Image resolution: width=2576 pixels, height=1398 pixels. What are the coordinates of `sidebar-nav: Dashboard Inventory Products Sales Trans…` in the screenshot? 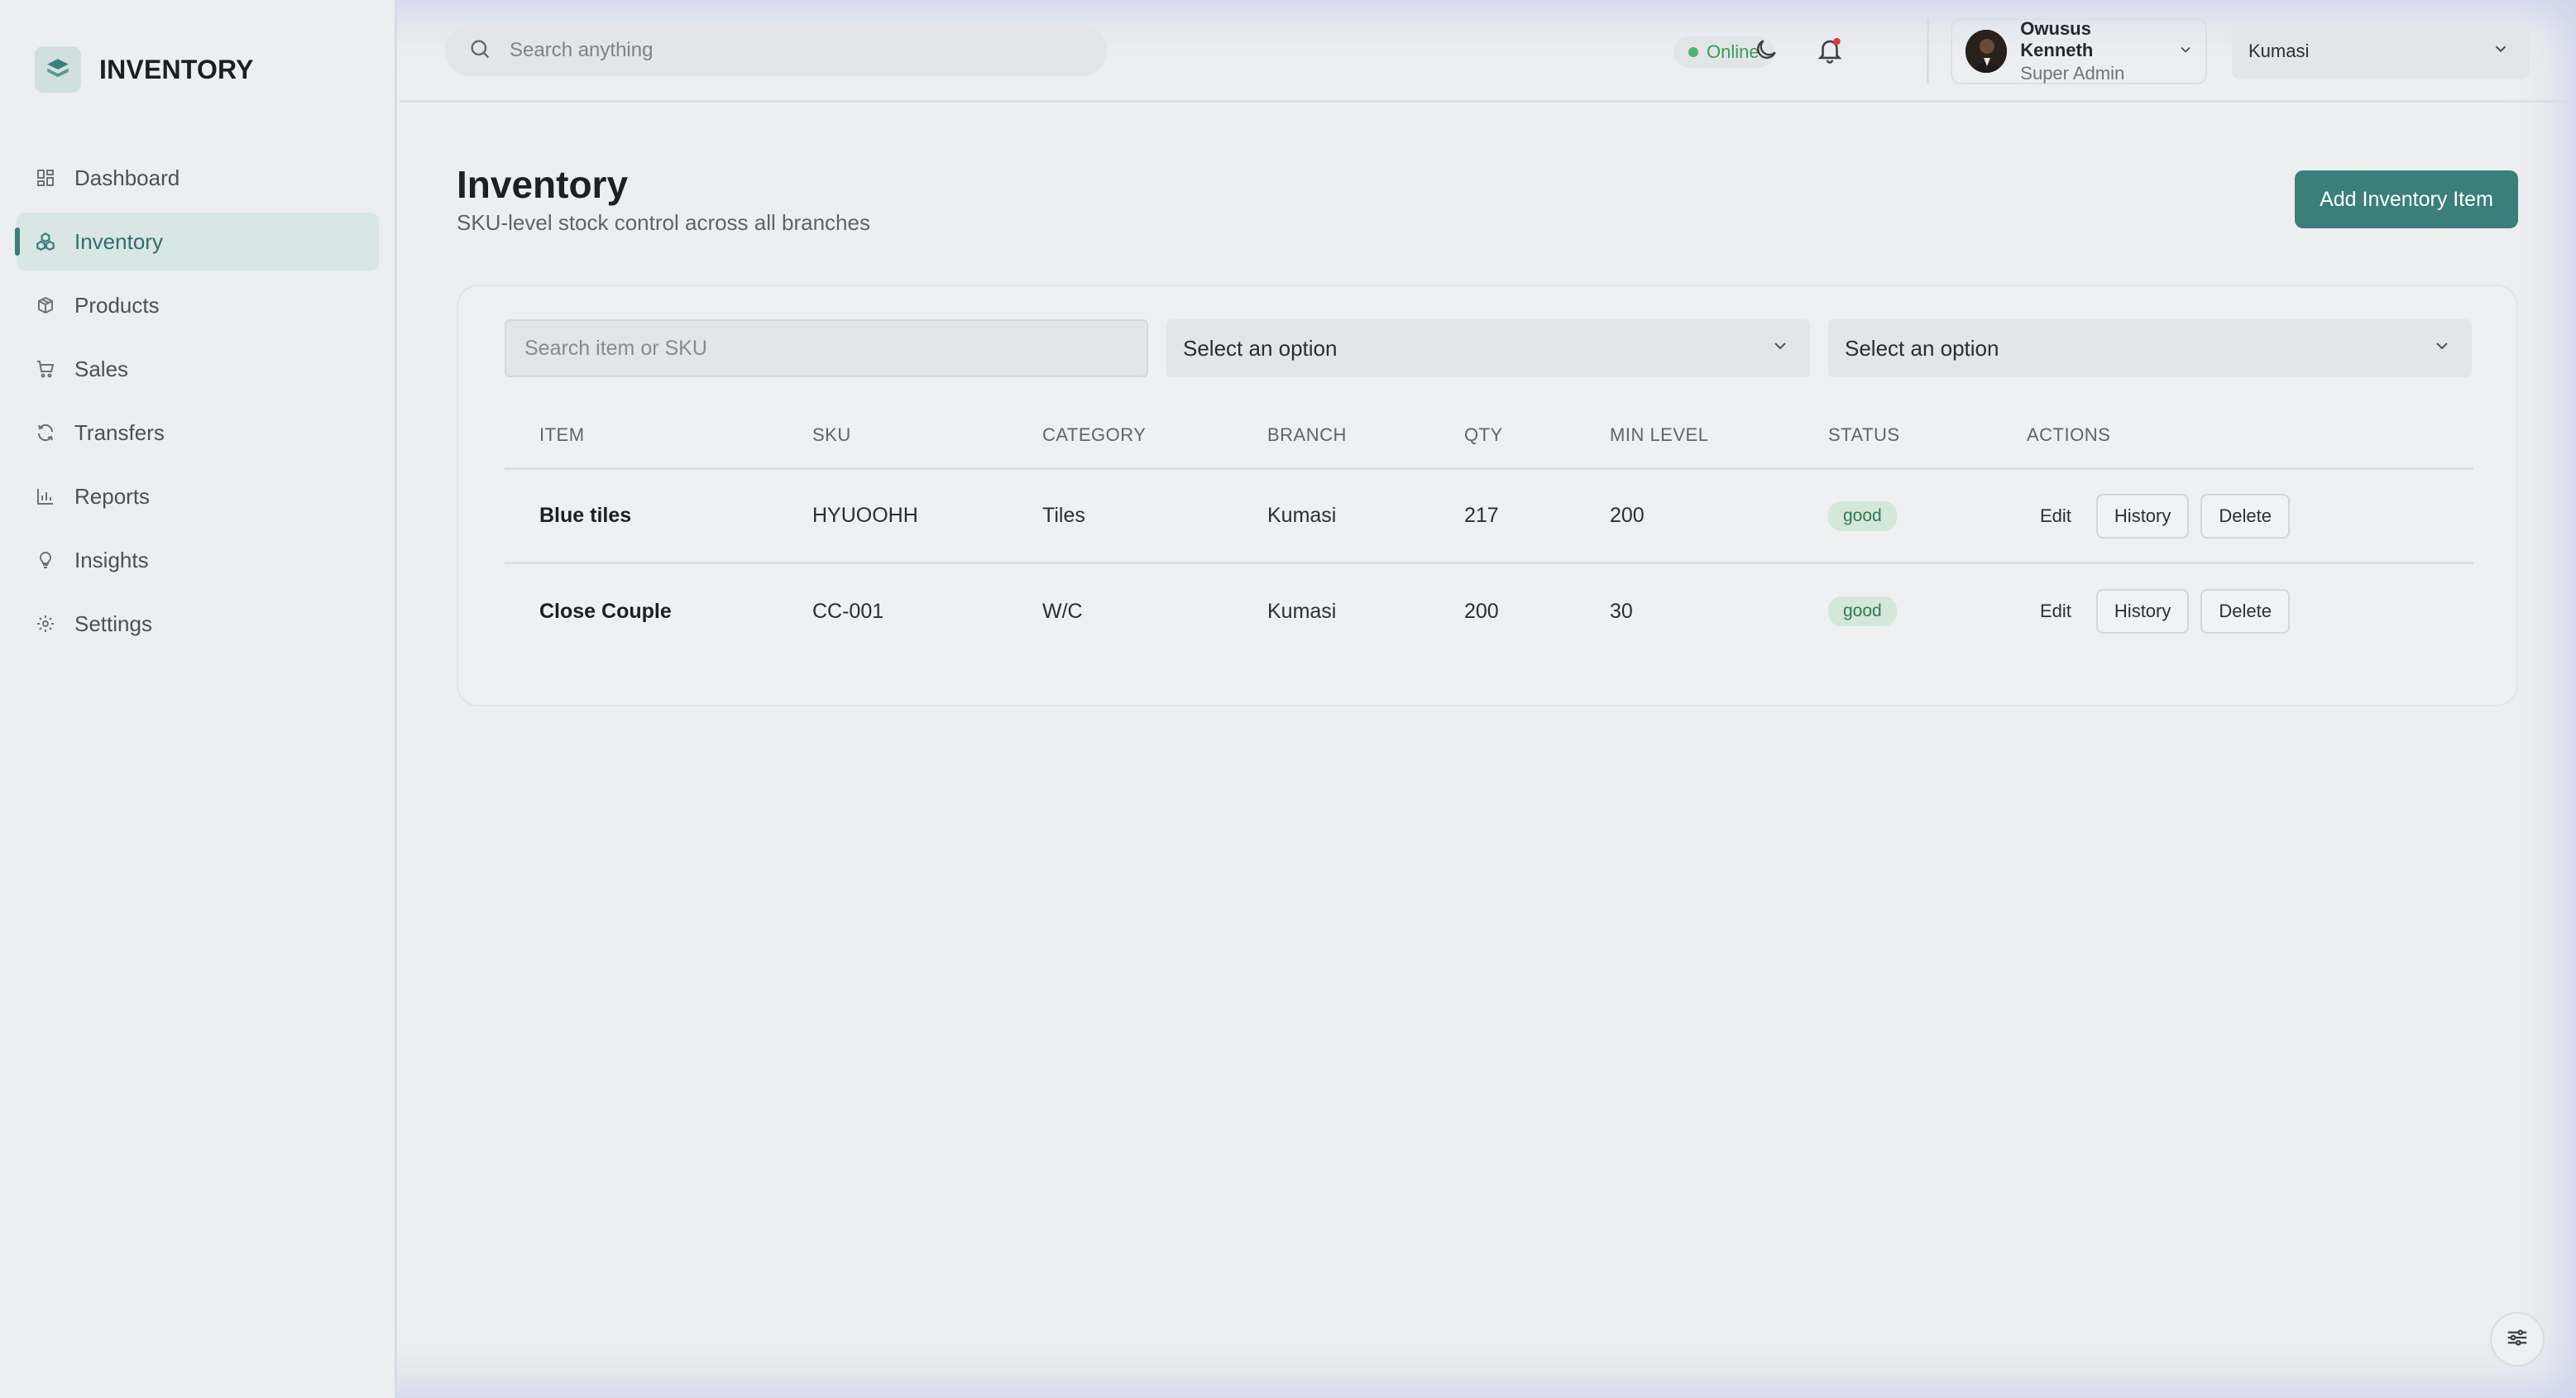 It's located at (197, 404).